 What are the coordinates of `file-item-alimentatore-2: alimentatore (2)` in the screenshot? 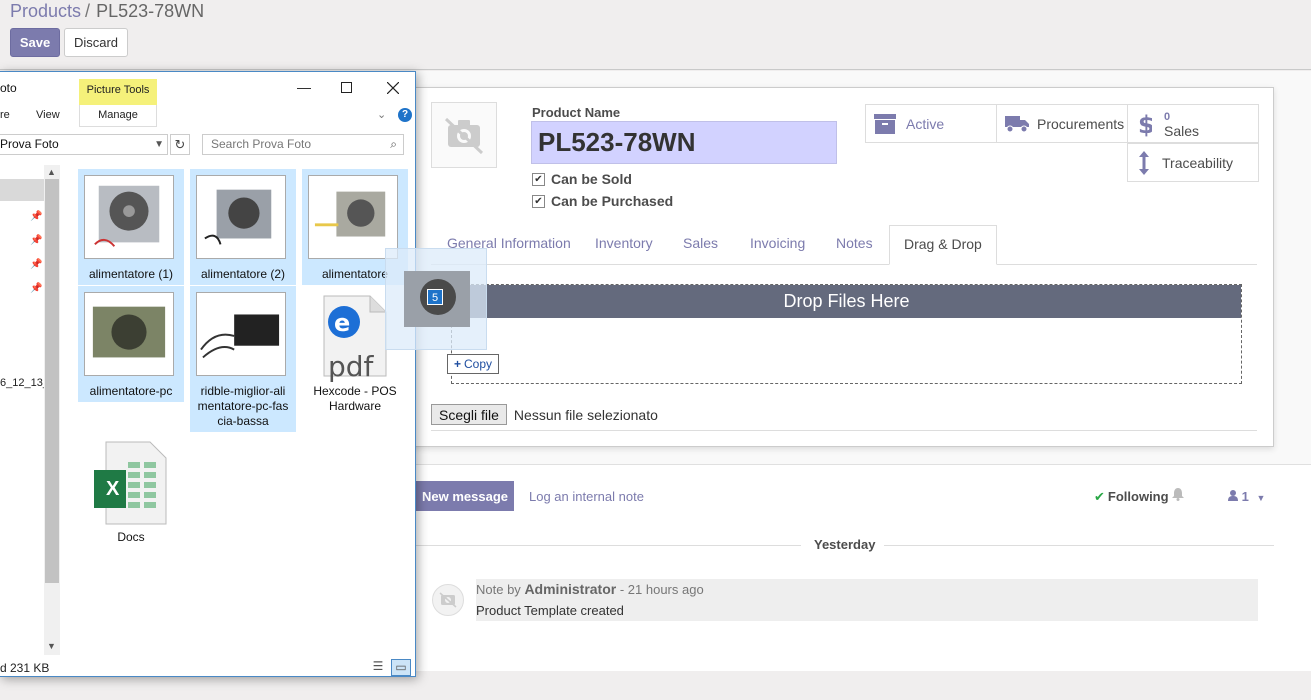 It's located at (243, 227).